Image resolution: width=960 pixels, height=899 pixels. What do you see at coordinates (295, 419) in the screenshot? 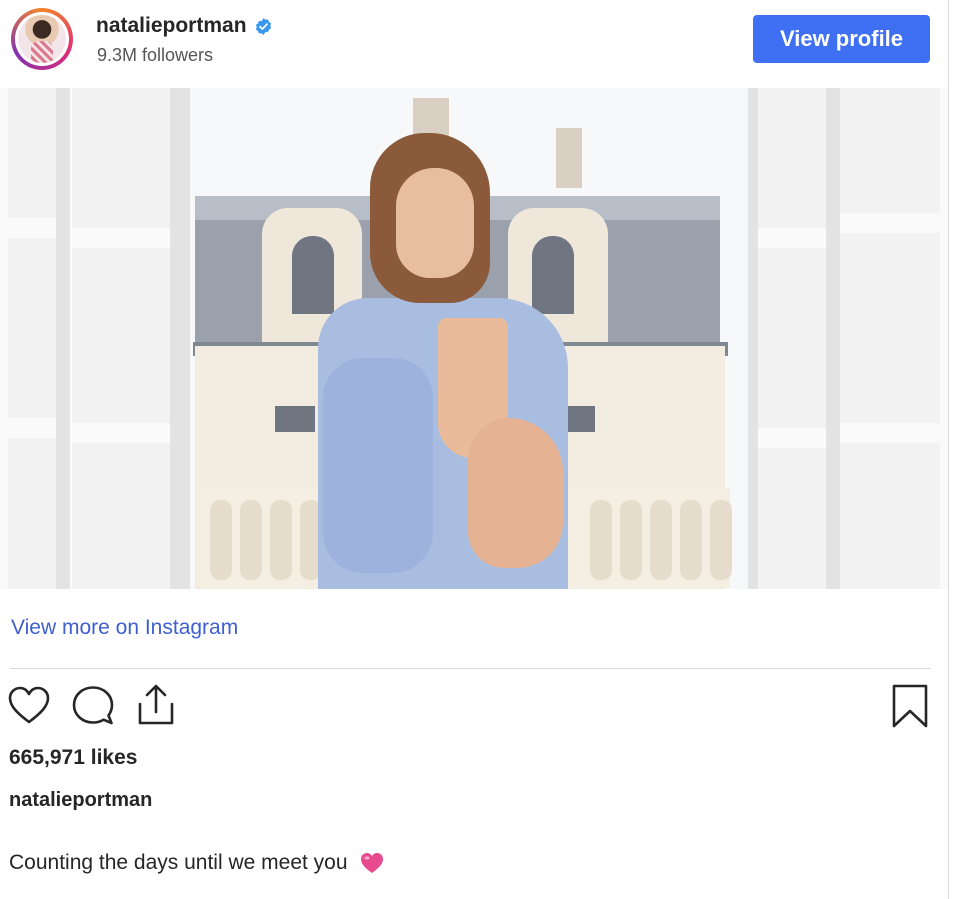
I see `photo-window` at bounding box center [295, 419].